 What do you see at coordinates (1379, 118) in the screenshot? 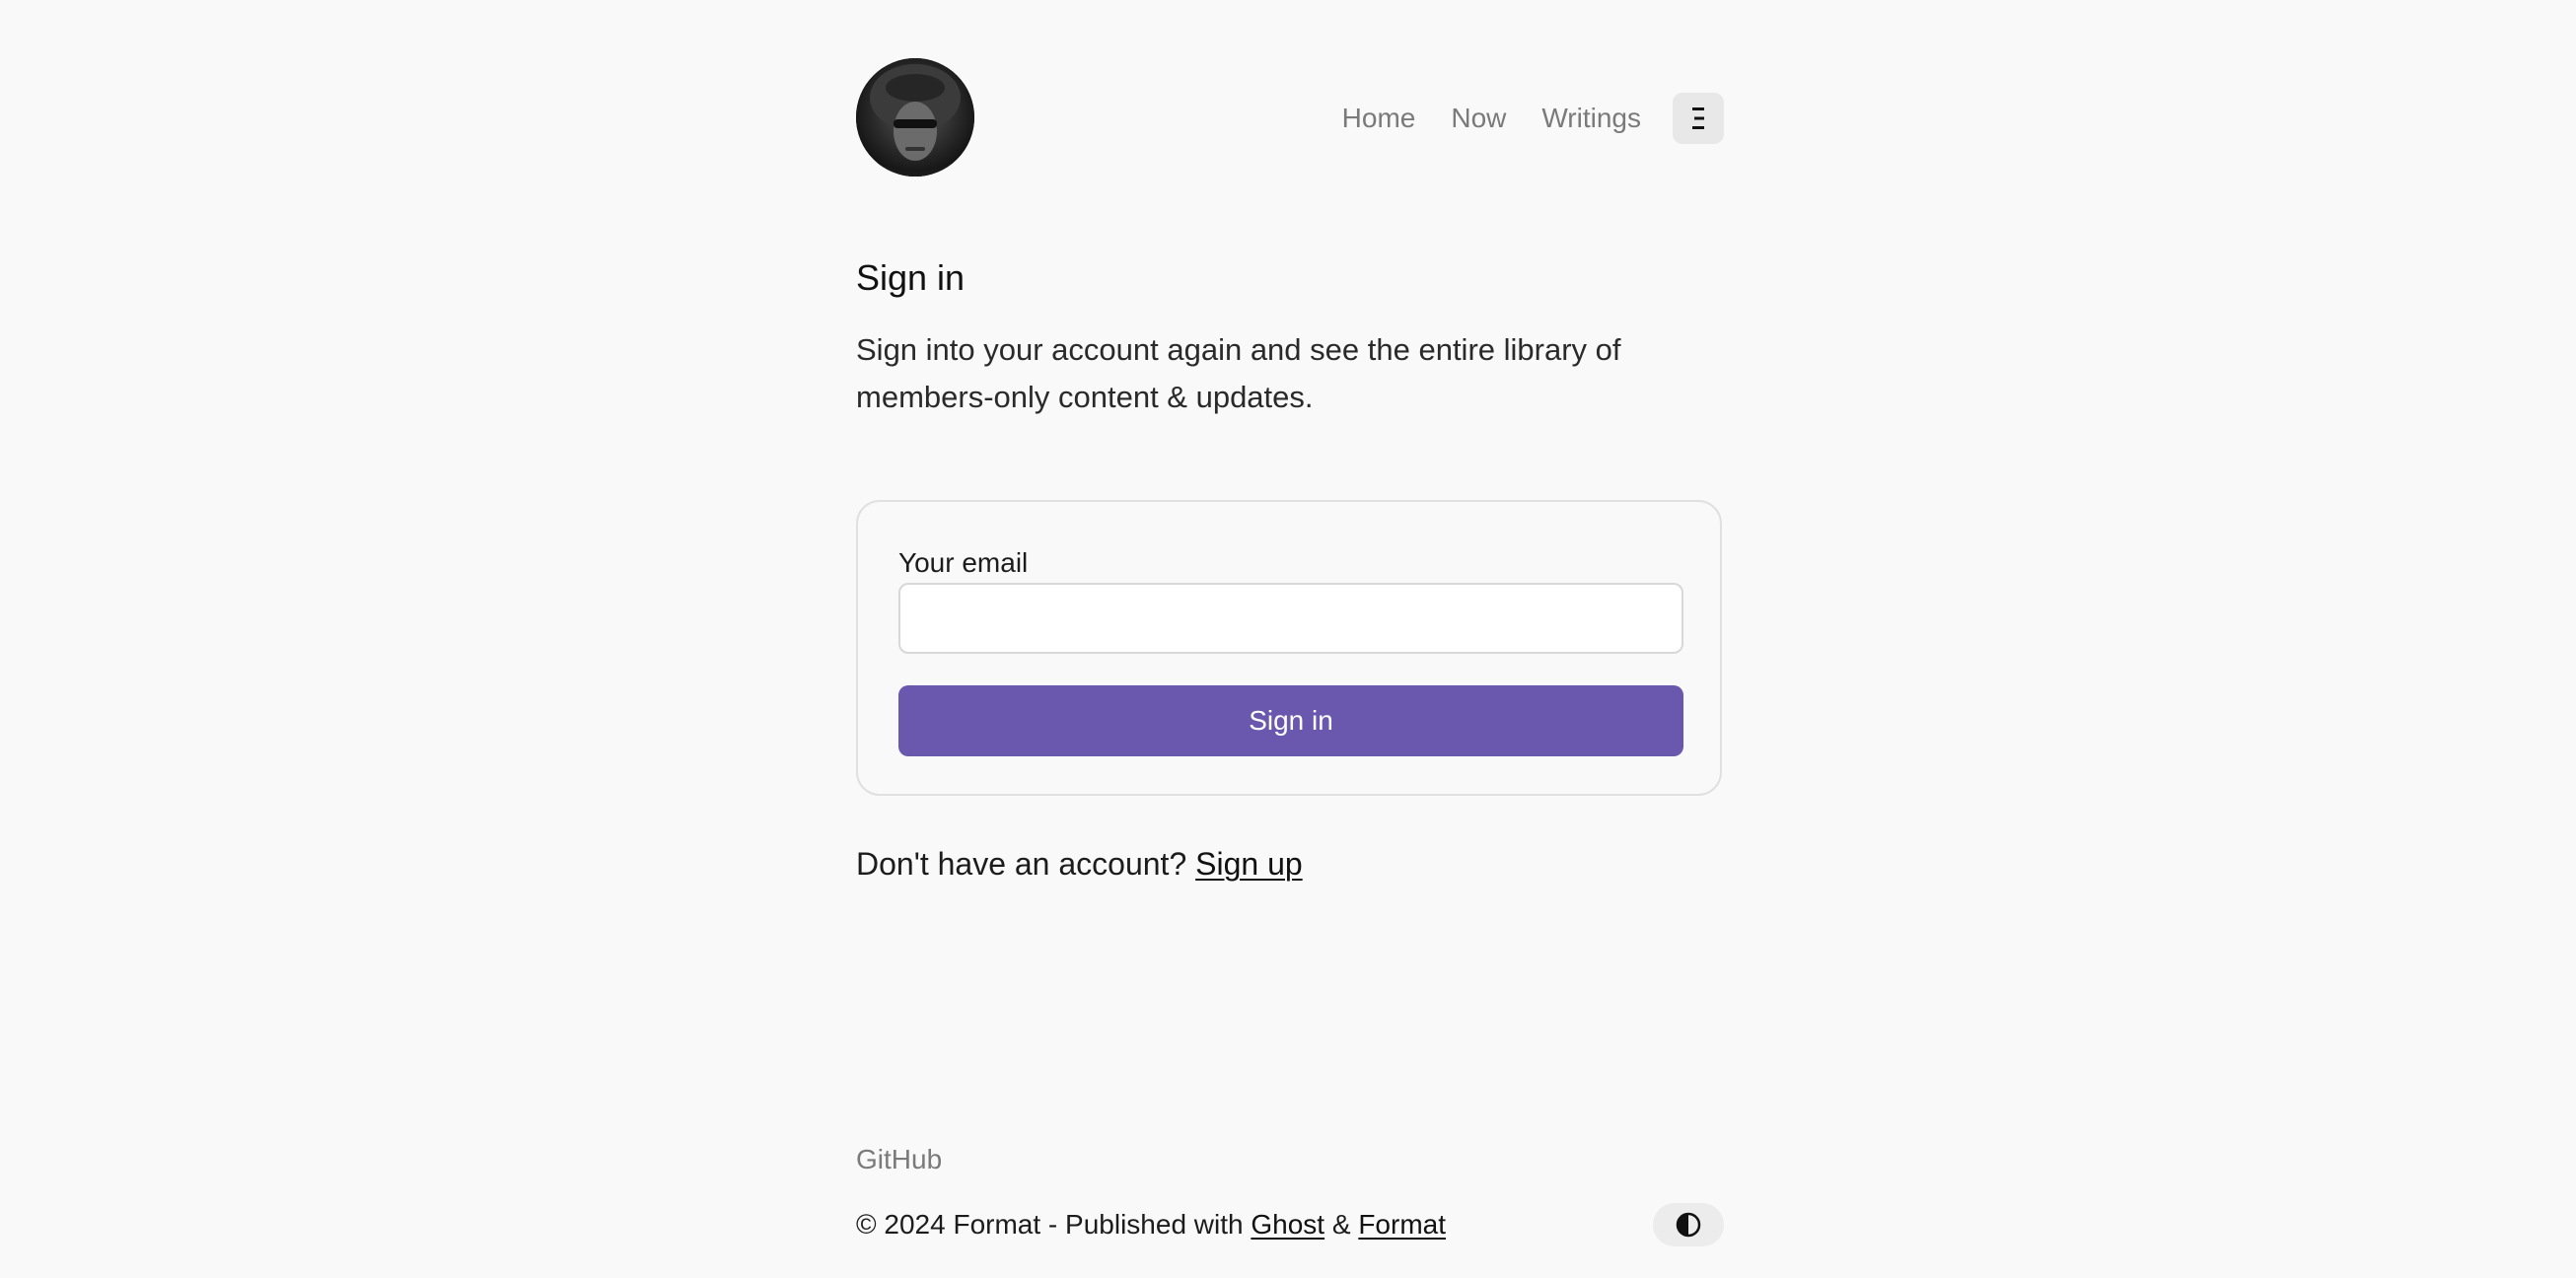
I see `nav-home: Home` at bounding box center [1379, 118].